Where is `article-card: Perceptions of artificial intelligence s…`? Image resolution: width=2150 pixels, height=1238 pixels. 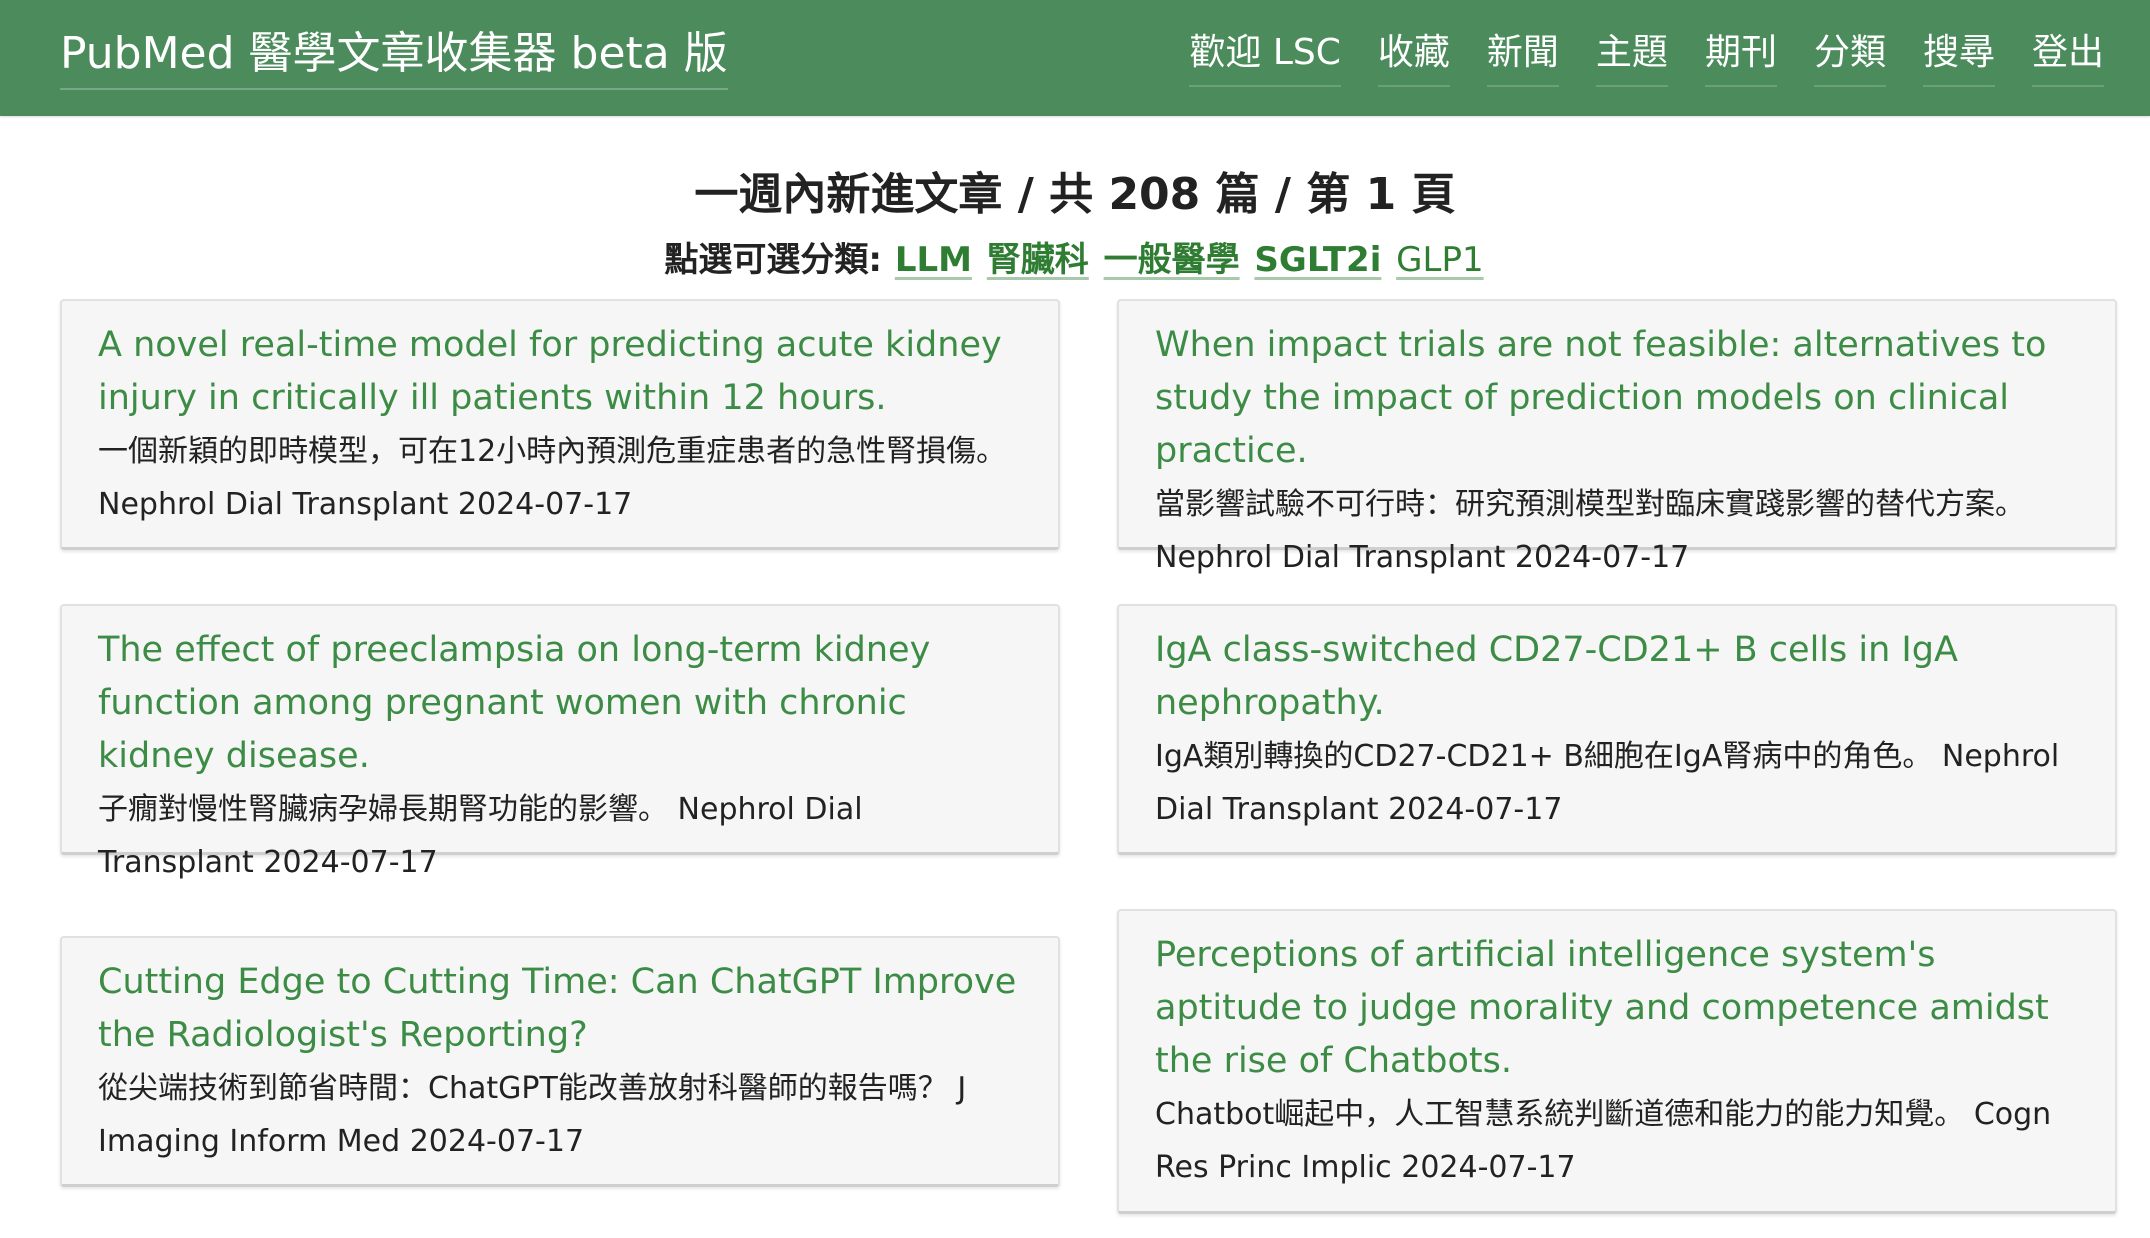 article-card: Perceptions of artificial intelligence s… is located at coordinates (1617, 1061).